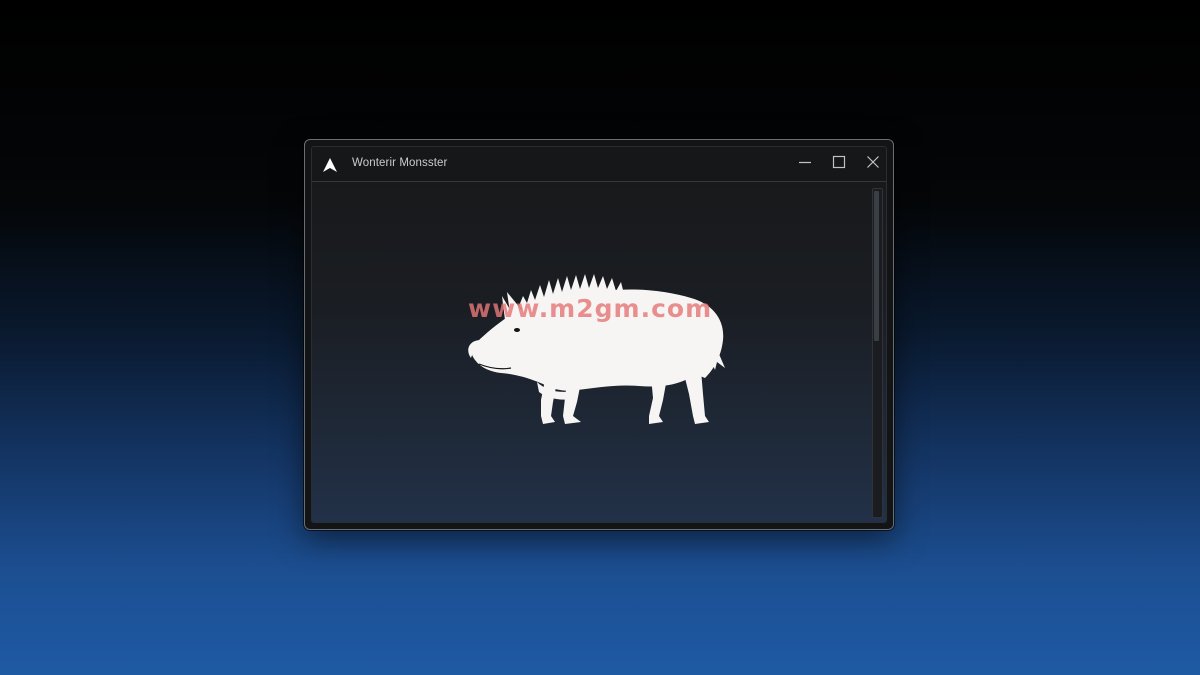 The image size is (1200, 675). Describe the element at coordinates (876, 266) in the screenshot. I see `scrollbar-thumb` at that location.